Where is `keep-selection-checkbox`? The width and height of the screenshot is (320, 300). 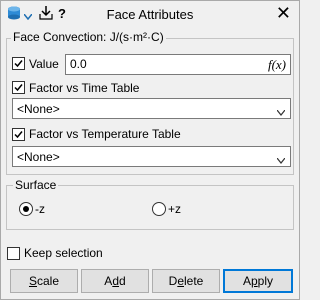 keep-selection-checkbox is located at coordinates (13, 253).